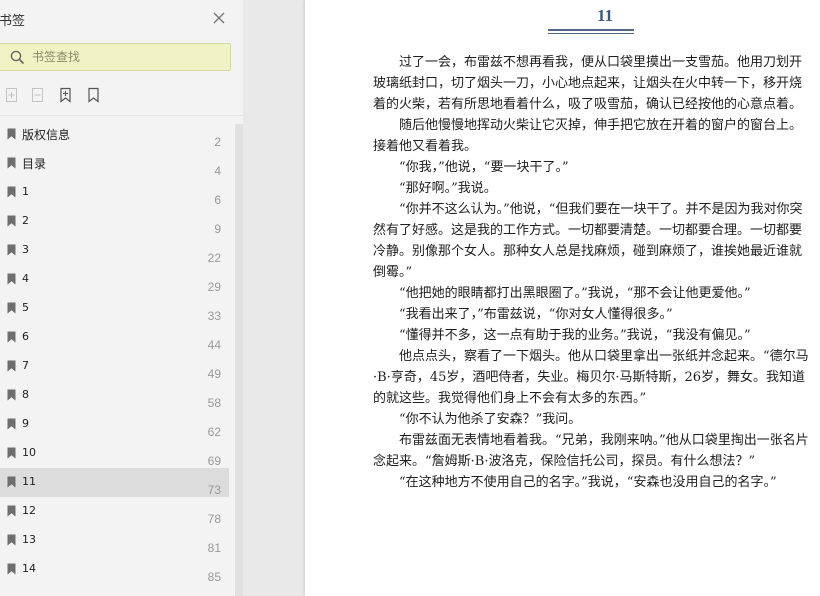 The height and width of the screenshot is (596, 820). I want to click on search-icon, so click(17, 57).